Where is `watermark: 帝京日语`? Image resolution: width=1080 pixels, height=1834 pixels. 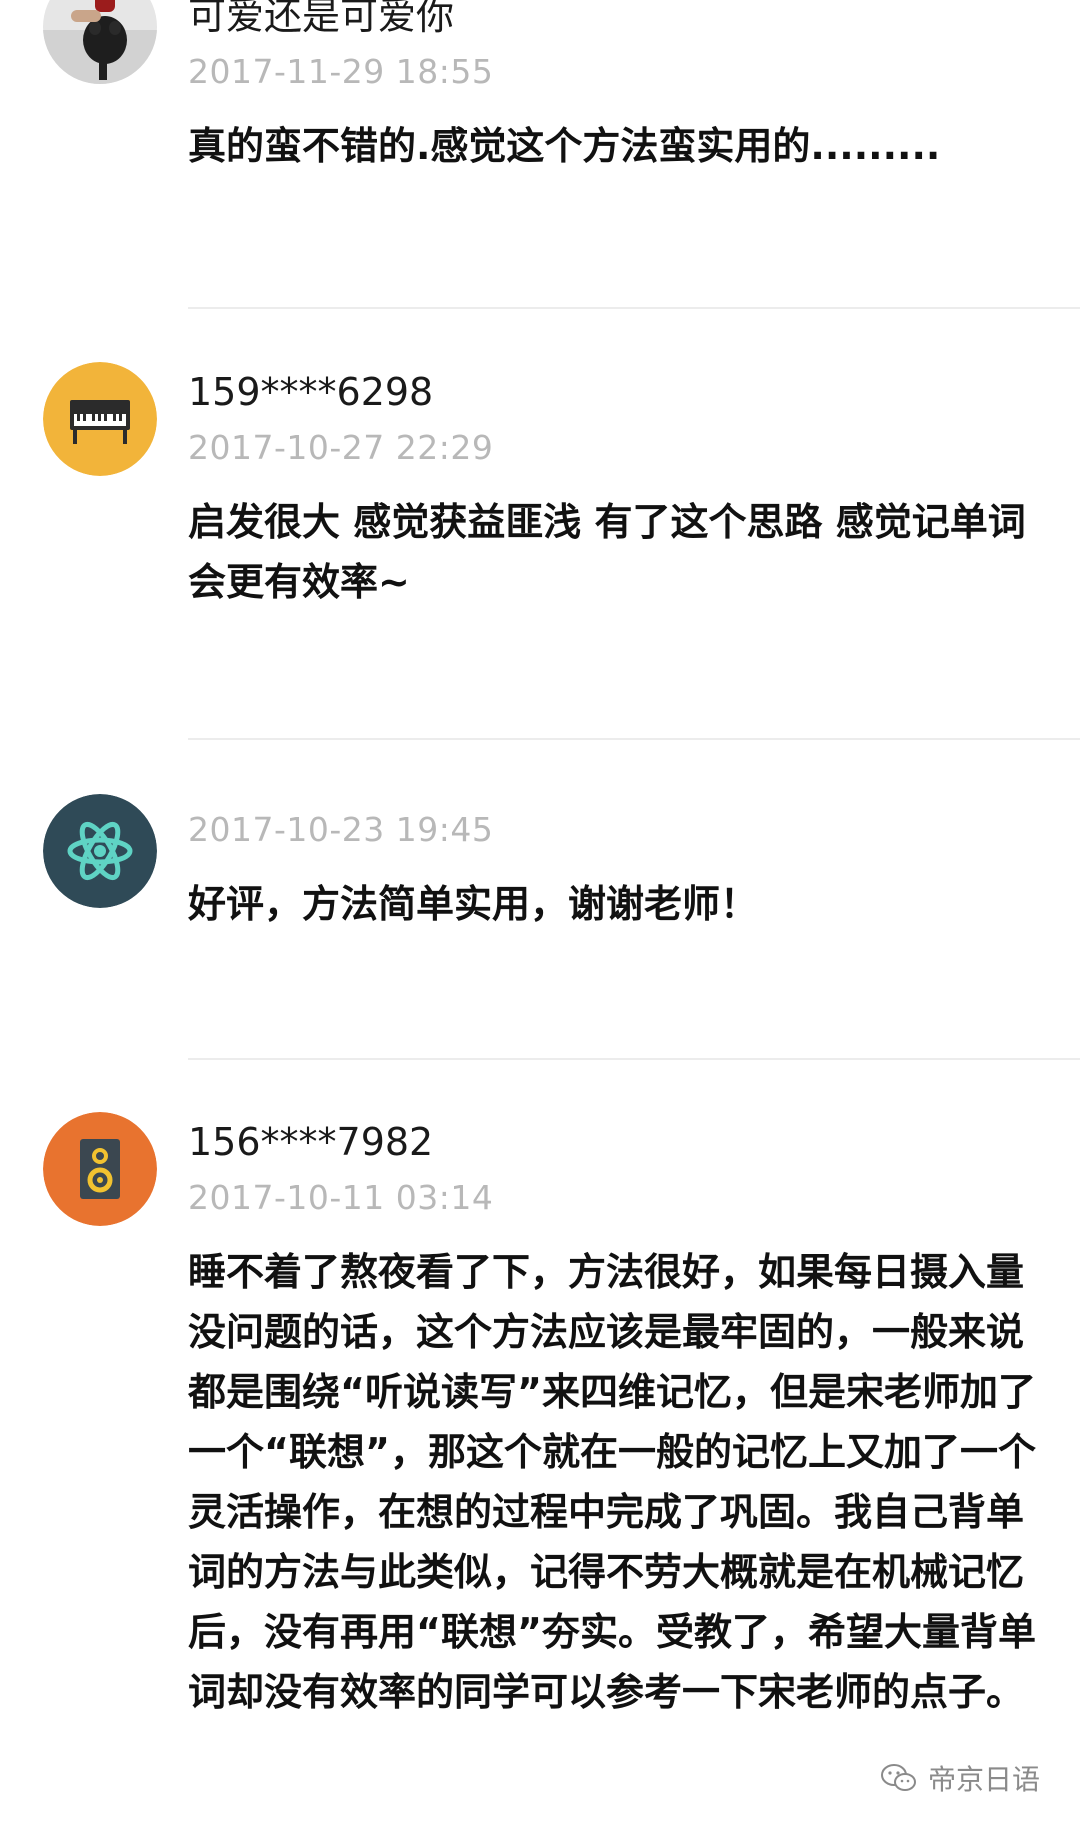
watermark: 帝京日语 is located at coordinates (960, 1778).